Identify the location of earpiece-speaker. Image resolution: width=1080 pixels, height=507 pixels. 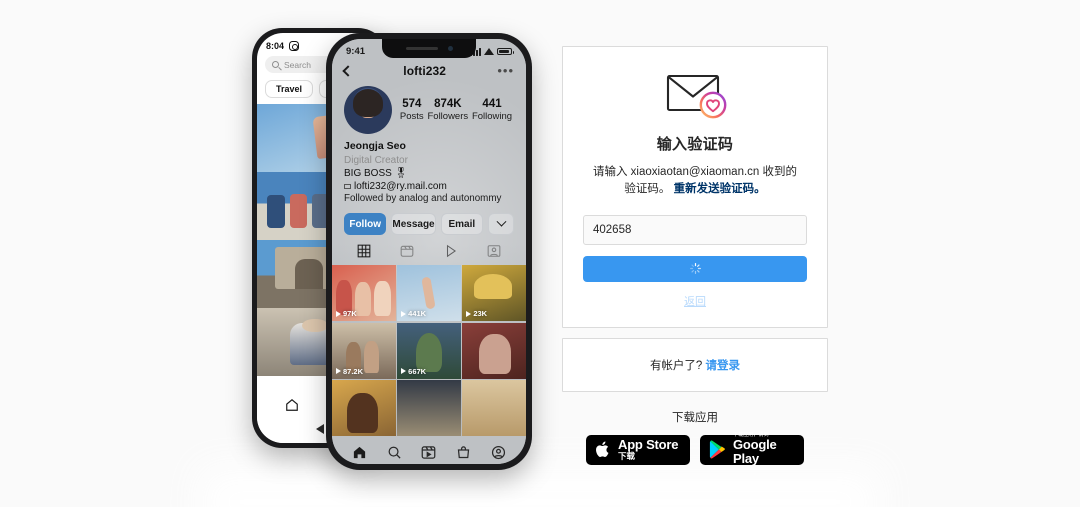
(421, 48).